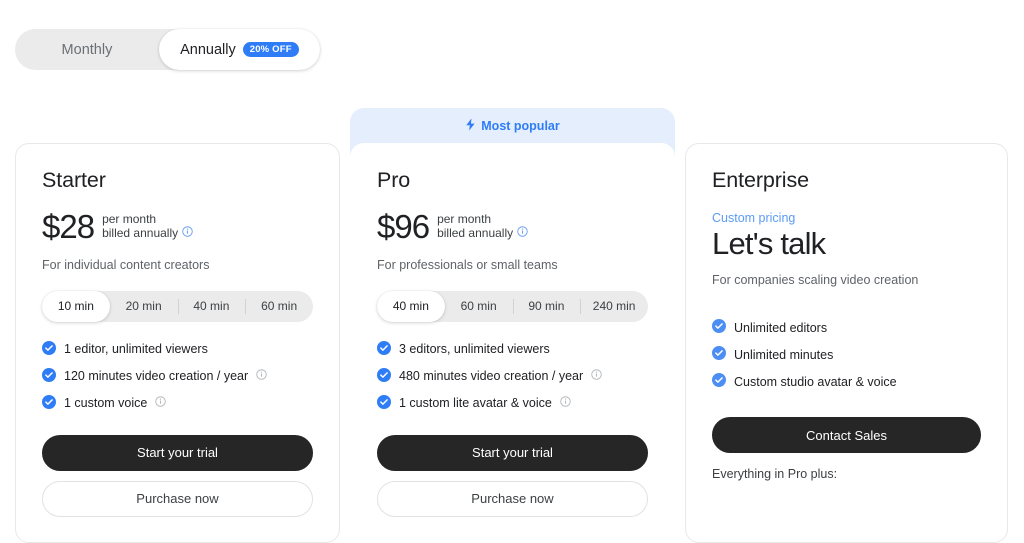 The width and height of the screenshot is (1024, 543). What do you see at coordinates (775, 474) in the screenshot?
I see `everything-in-pro-note: Everything in Pro plus:` at bounding box center [775, 474].